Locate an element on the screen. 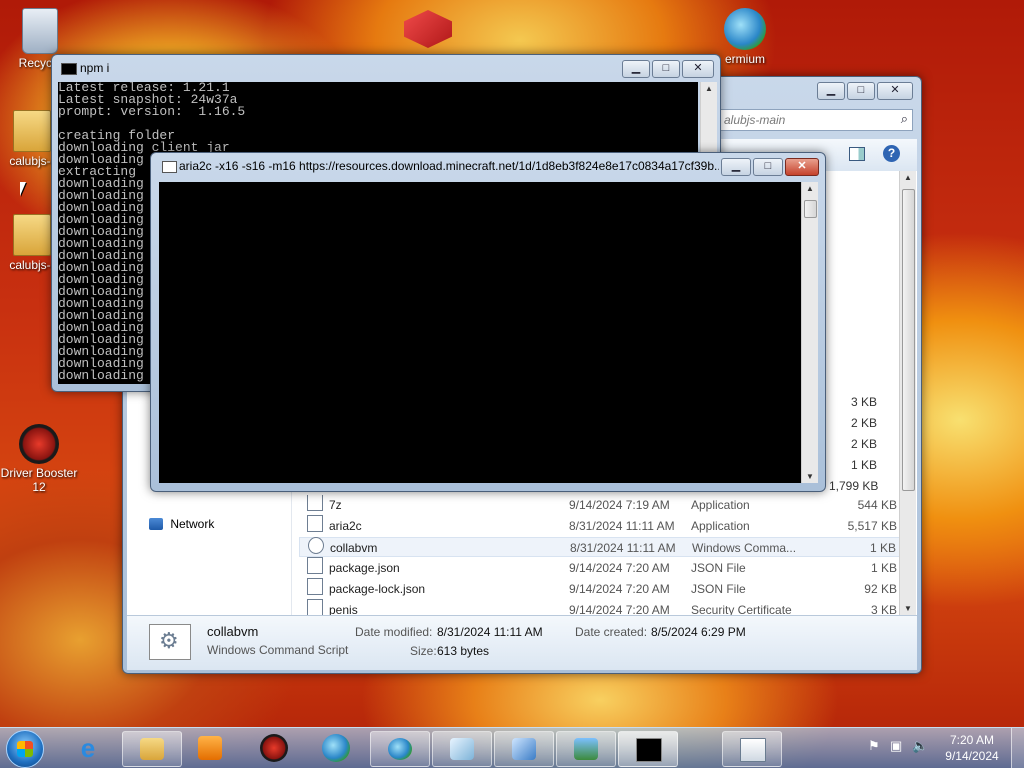 This screenshot has width=1024, height=768. taskbar-ie-icon: e is located at coordinates (88, 748).